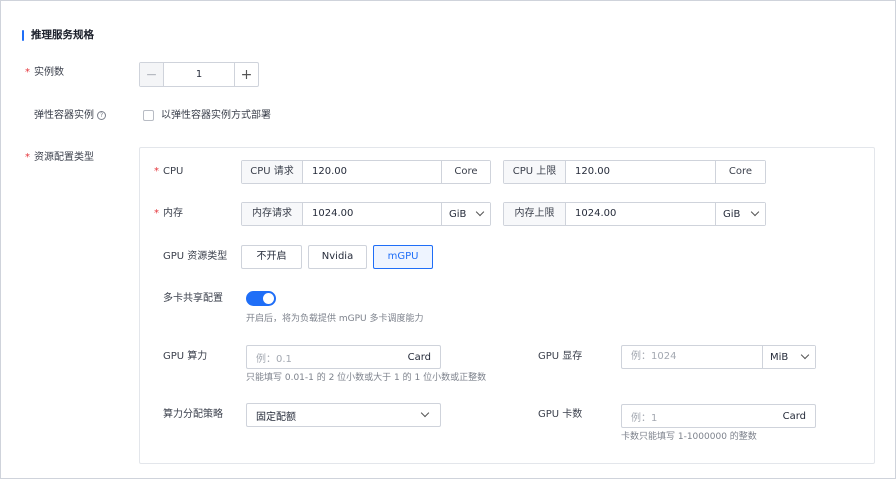  I want to click on elastic-checkbox-label: 以弹性容器实例方式部署, so click(216, 116).